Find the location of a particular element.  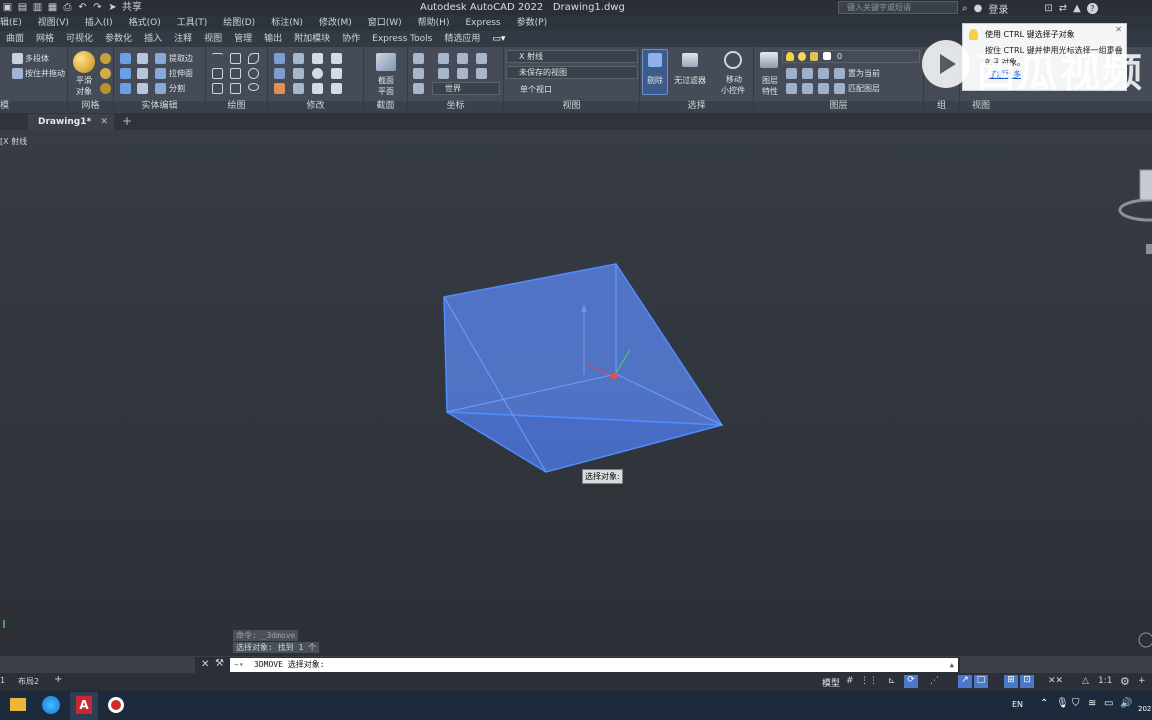

menu-item: 修改(M) is located at coordinates (335, 23).